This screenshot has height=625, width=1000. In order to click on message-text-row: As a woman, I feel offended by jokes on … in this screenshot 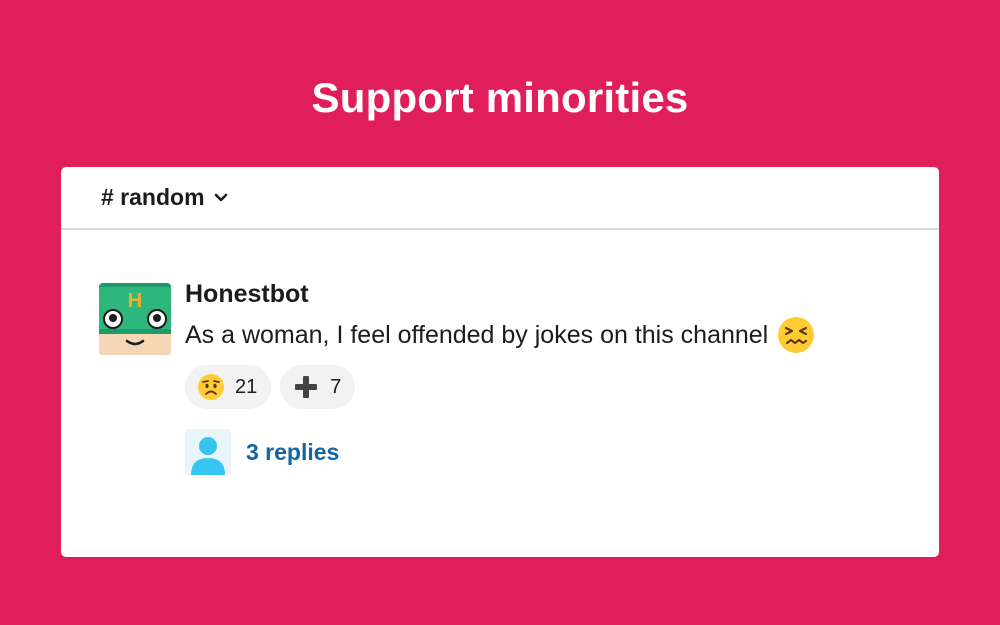, I will do `click(500, 335)`.